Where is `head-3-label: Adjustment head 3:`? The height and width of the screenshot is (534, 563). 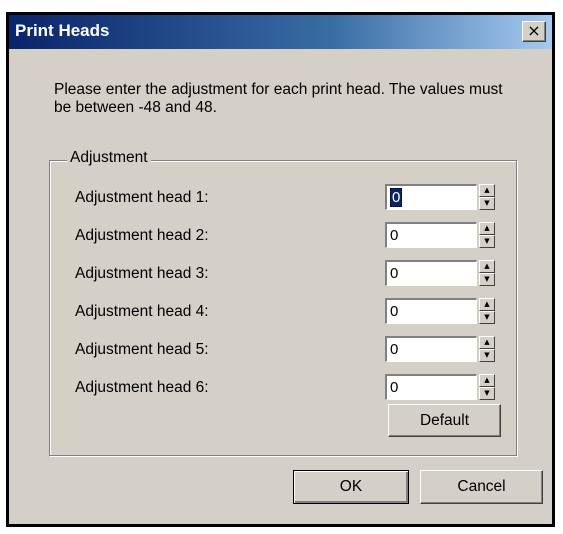
head-3-label: Adjustment head 3: is located at coordinates (142, 273).